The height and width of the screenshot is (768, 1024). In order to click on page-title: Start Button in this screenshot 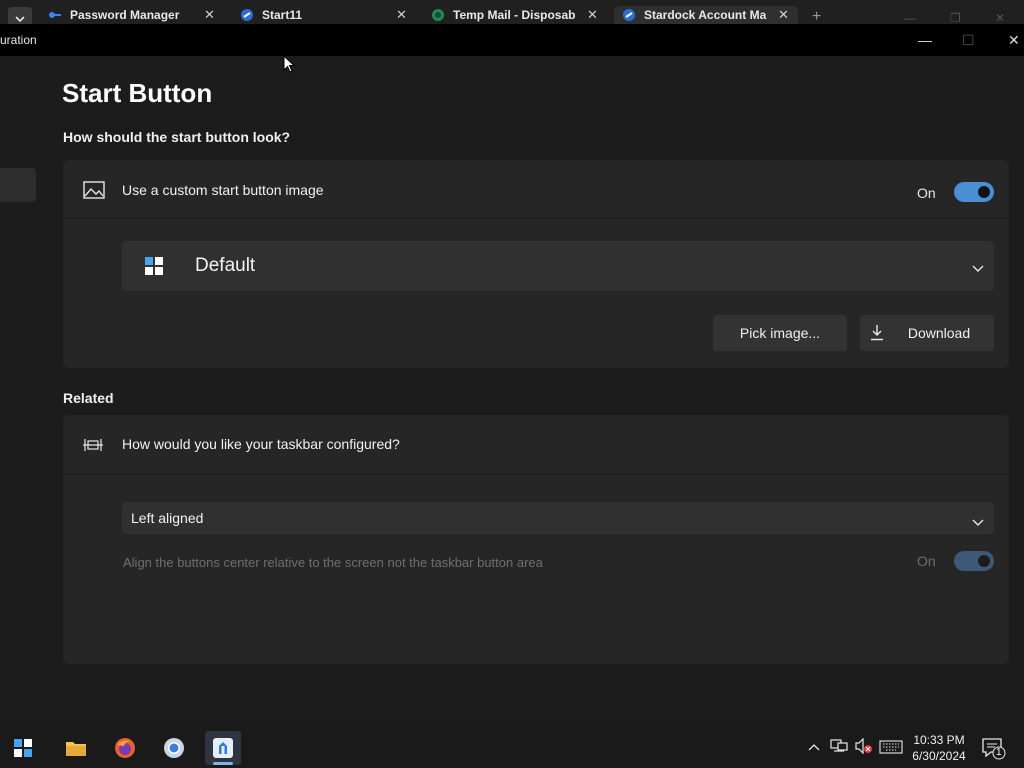, I will do `click(137, 93)`.